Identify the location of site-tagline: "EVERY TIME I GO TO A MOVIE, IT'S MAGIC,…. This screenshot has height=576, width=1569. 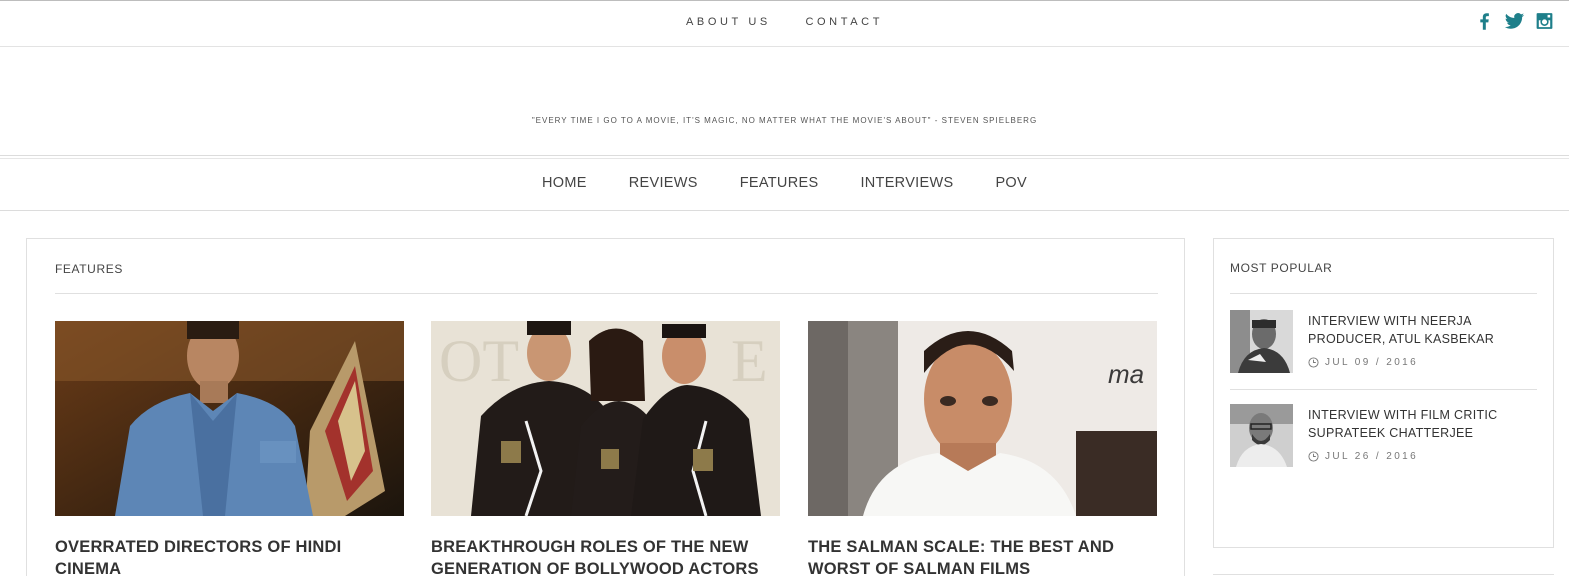
(784, 120).